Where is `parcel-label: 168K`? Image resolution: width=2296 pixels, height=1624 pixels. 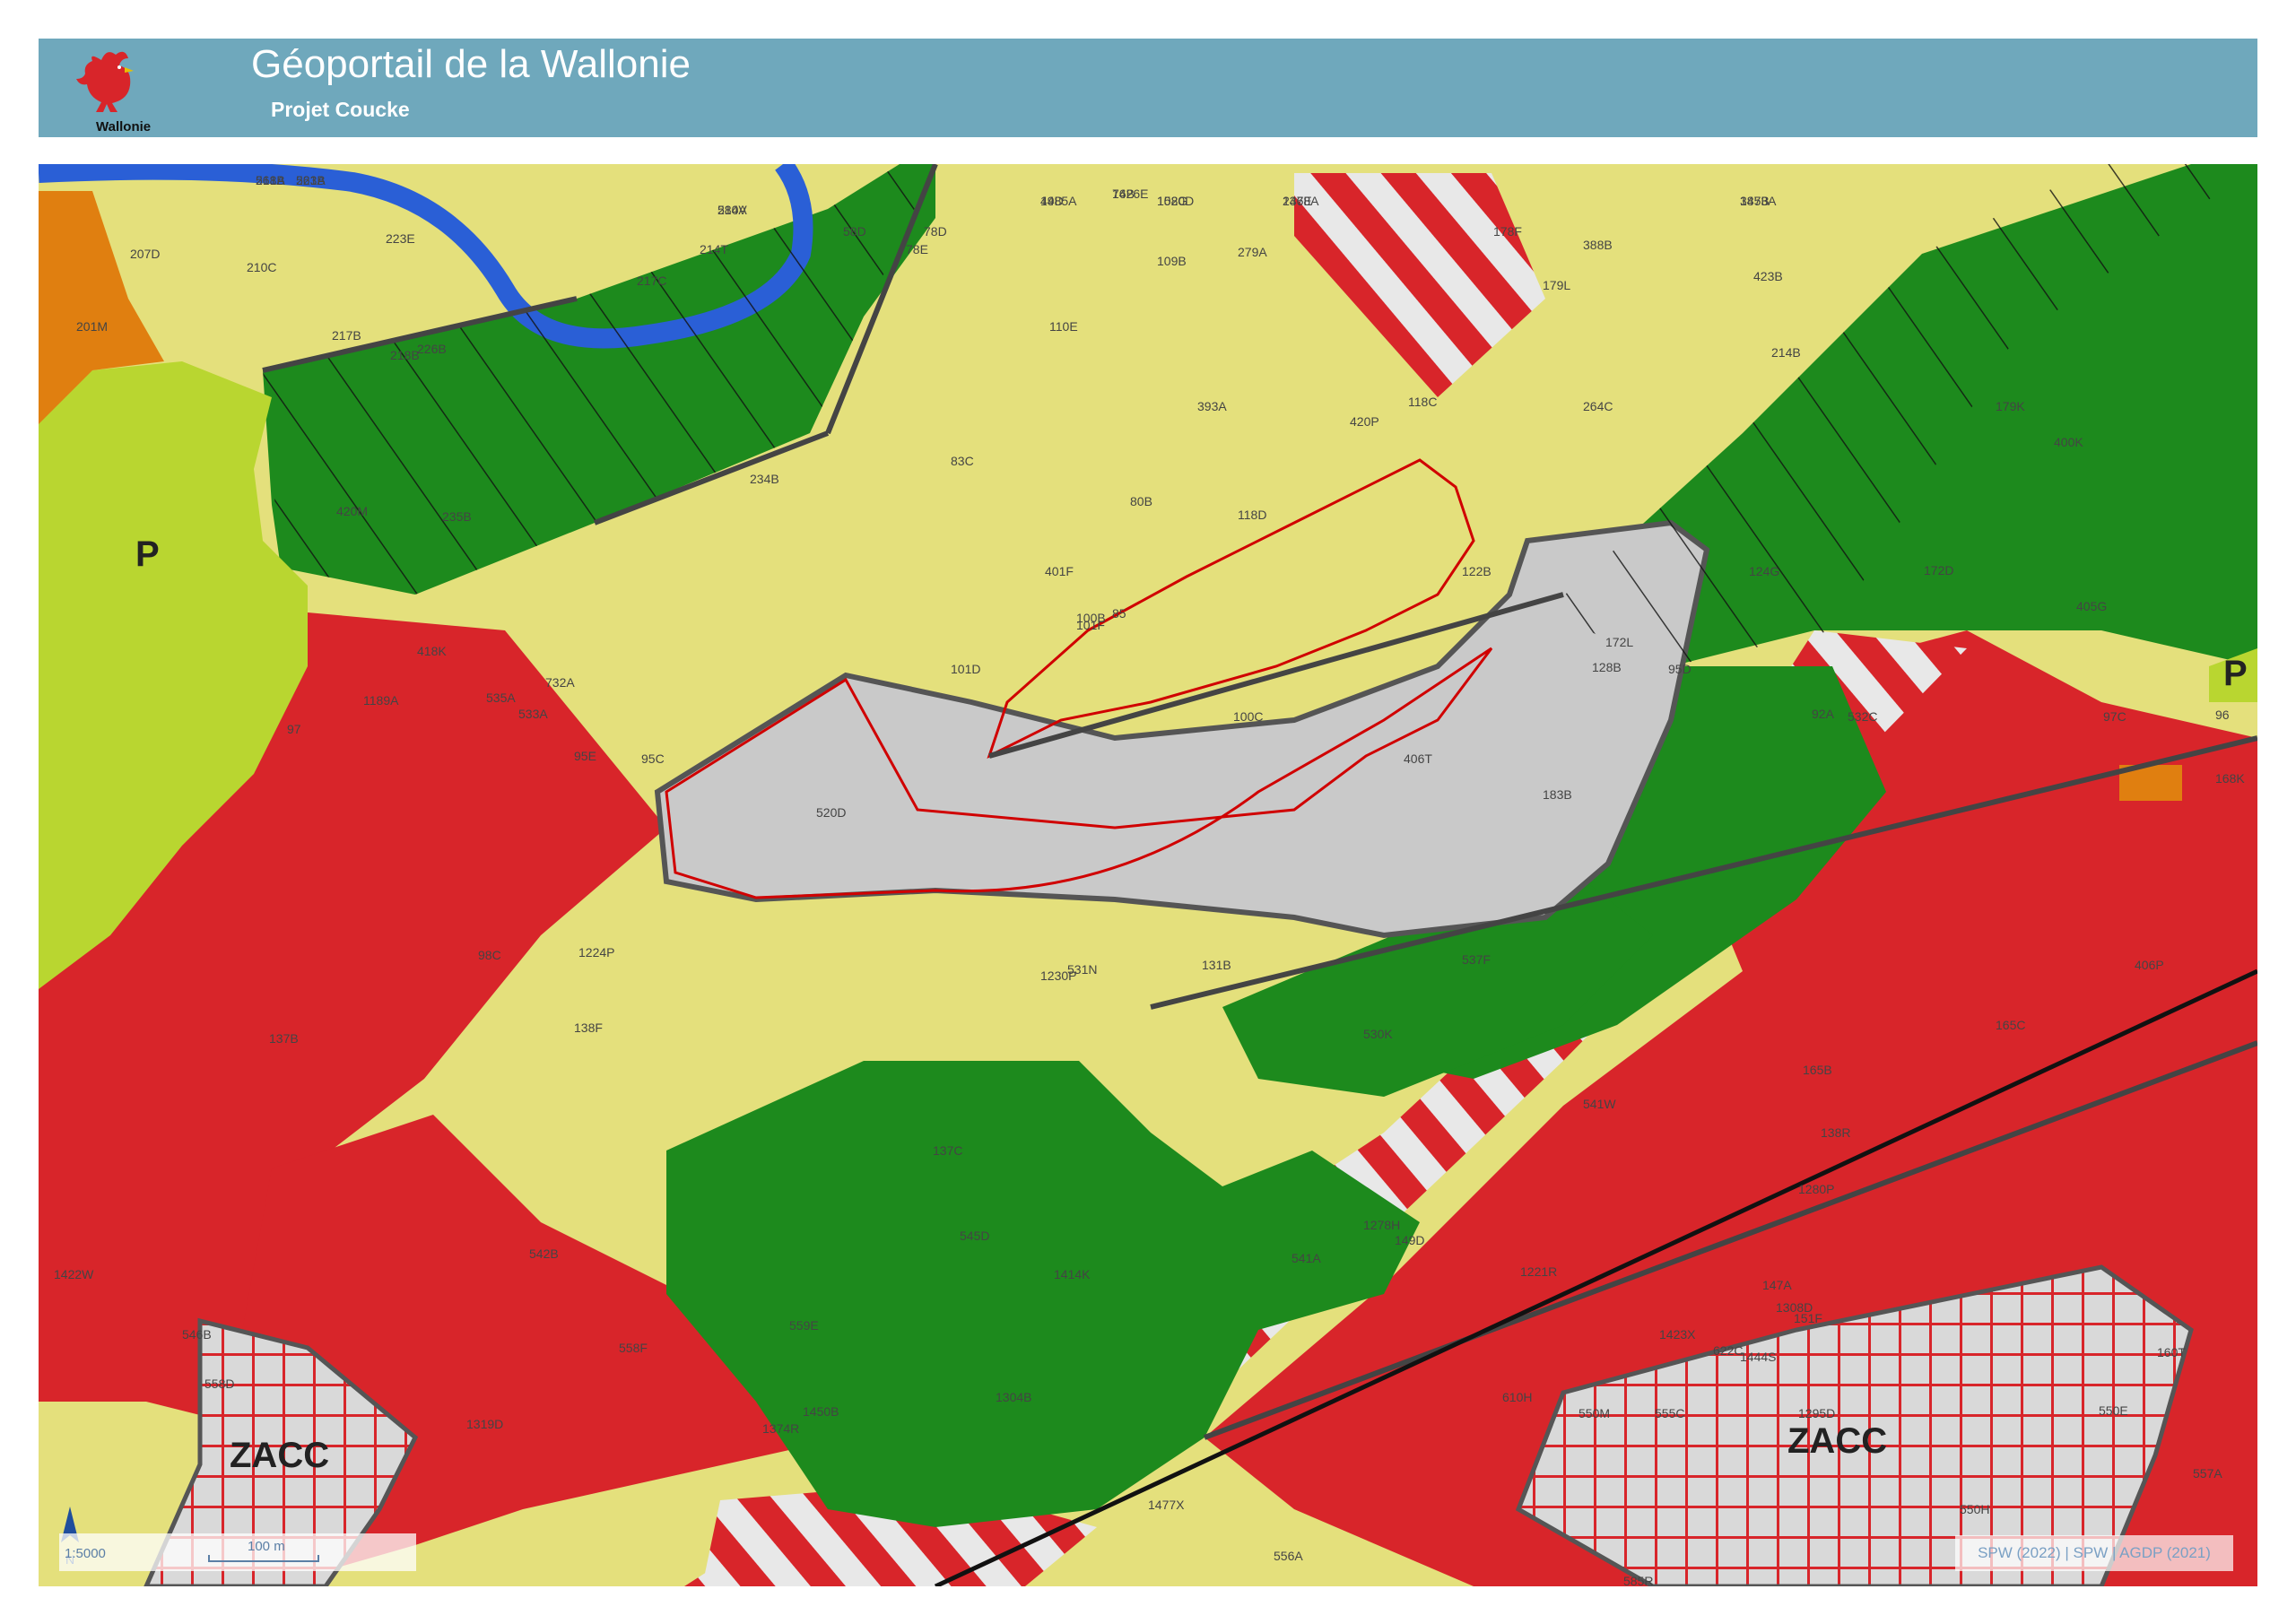 parcel-label: 168K is located at coordinates (2230, 778).